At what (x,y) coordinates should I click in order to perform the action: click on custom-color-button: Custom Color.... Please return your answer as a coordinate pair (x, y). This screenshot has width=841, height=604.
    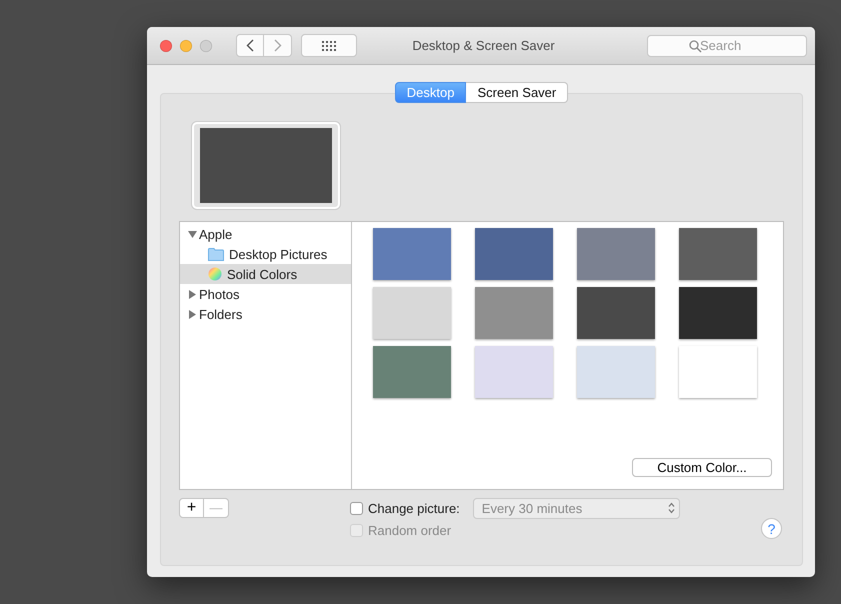
    Looking at the image, I should click on (702, 467).